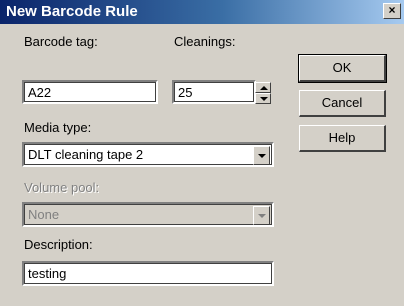  Describe the element at coordinates (214, 92) in the screenshot. I see `cleanings-input: 25` at that location.